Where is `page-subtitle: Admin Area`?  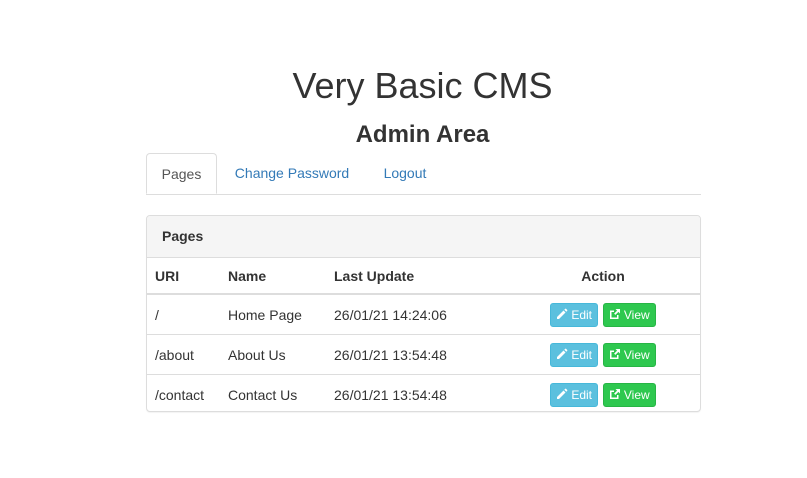 page-subtitle: Admin Area is located at coordinates (422, 134).